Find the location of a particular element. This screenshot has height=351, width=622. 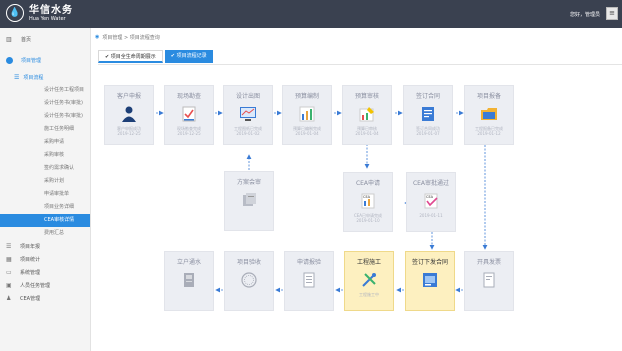

review-icon is located at coordinates (249, 200).